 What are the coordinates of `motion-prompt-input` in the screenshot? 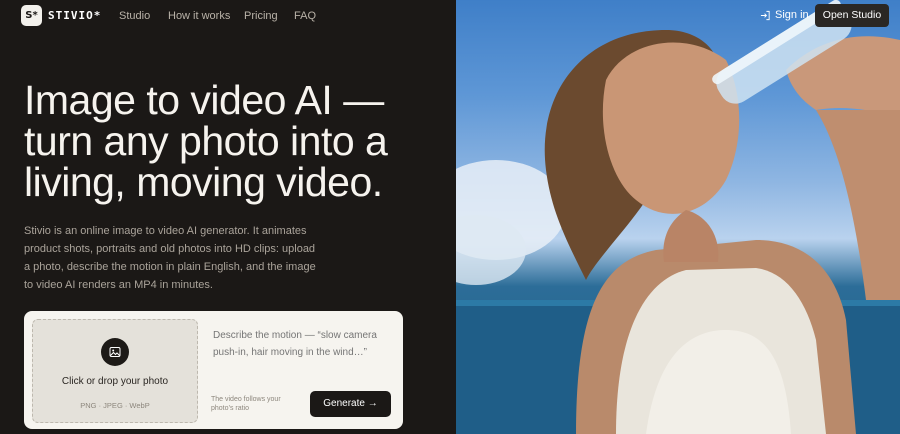 It's located at (303, 344).